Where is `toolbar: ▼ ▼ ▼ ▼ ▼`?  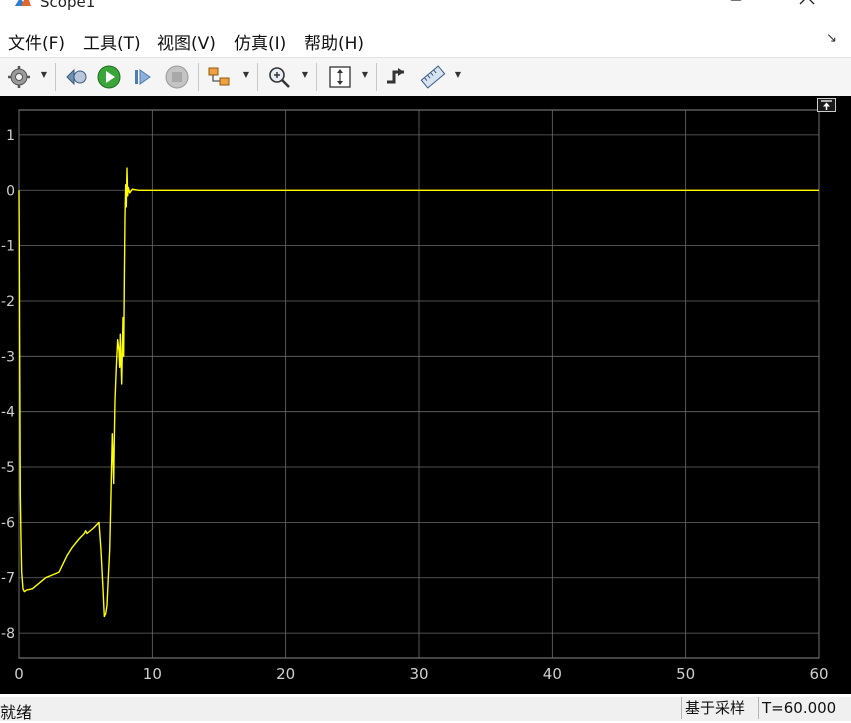 toolbar: ▼ ▼ ▼ ▼ ▼ is located at coordinates (425, 77).